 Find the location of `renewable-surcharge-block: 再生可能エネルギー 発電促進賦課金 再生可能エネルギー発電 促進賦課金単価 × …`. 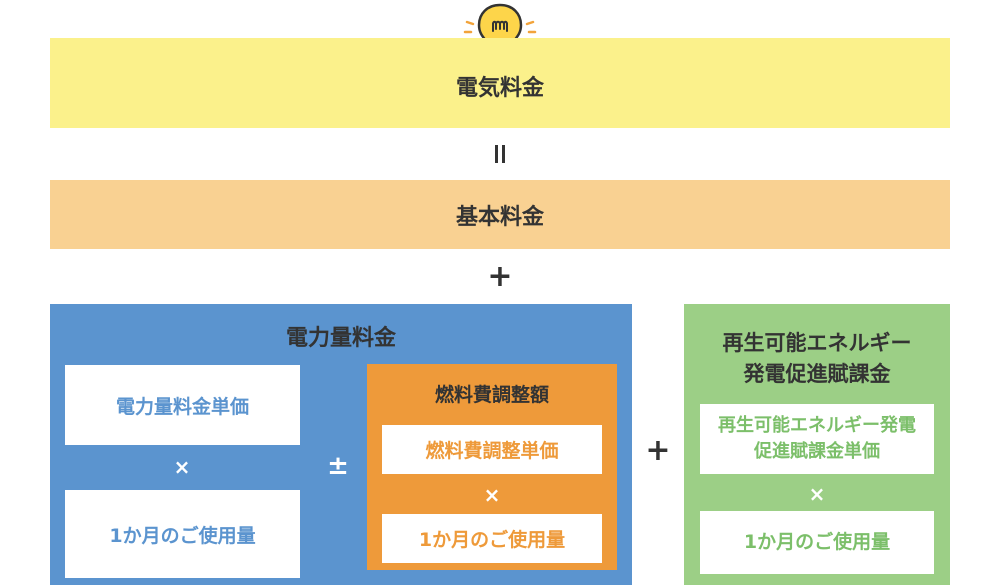

renewable-surcharge-block: 再生可能エネルギー 発電促進賦課金 再生可能エネルギー発電 促進賦課金単価 × … is located at coordinates (817, 444).